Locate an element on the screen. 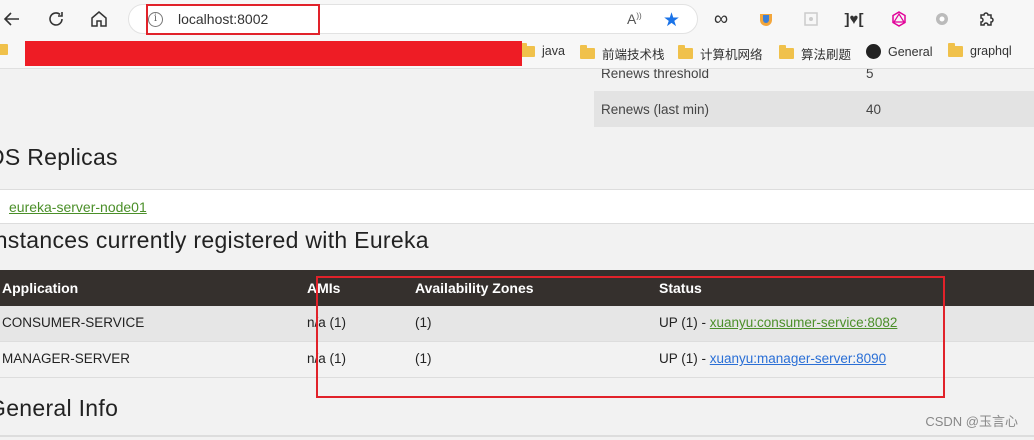 The width and height of the screenshot is (1034, 440). stat-key: Renews (last min) is located at coordinates (655, 109).